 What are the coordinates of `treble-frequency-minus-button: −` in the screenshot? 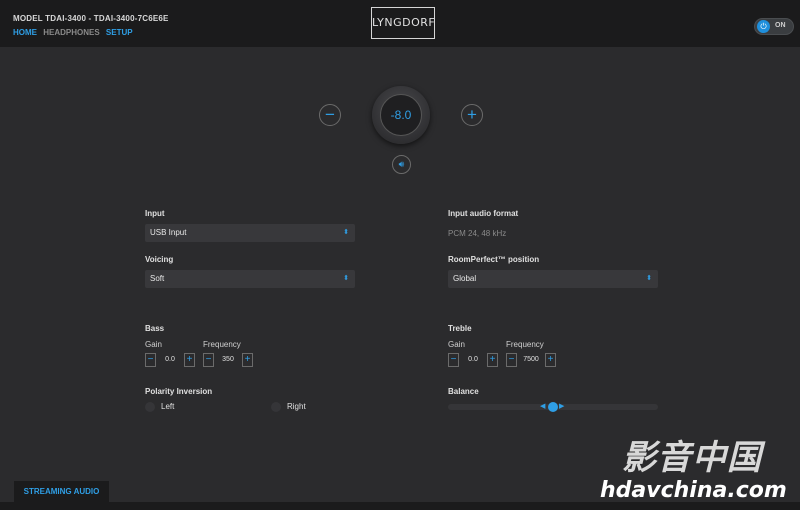 It's located at (511, 360).